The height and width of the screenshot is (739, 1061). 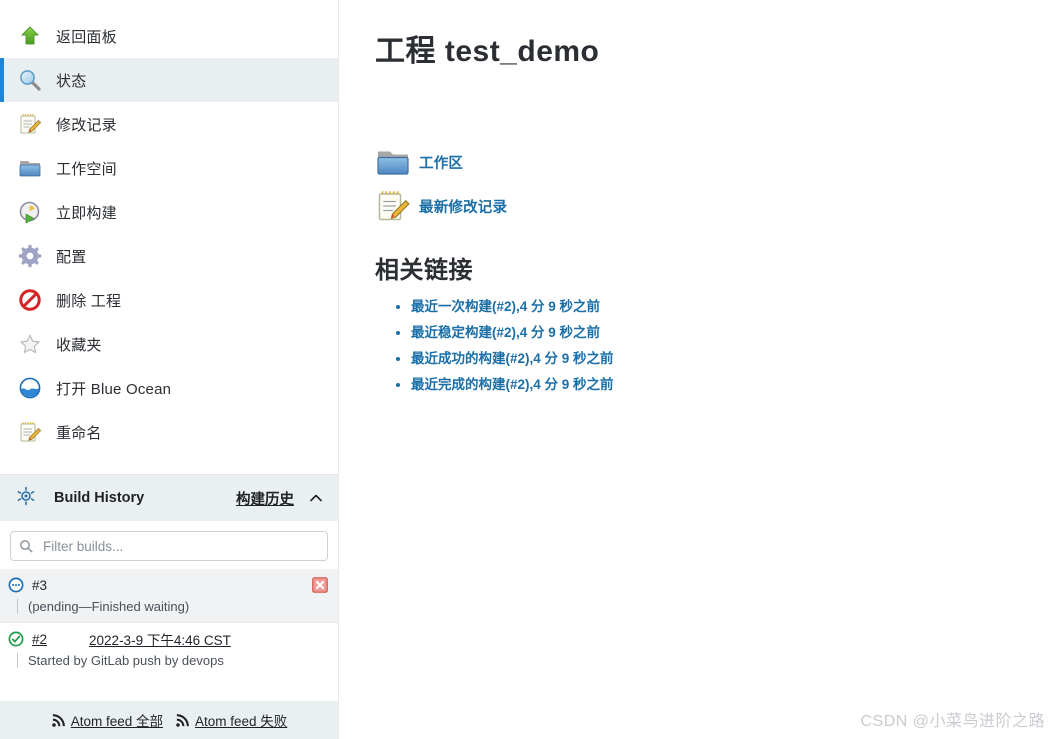 What do you see at coordinates (86, 125) in the screenshot?
I see `sidebar-item-label: 修改记录` at bounding box center [86, 125].